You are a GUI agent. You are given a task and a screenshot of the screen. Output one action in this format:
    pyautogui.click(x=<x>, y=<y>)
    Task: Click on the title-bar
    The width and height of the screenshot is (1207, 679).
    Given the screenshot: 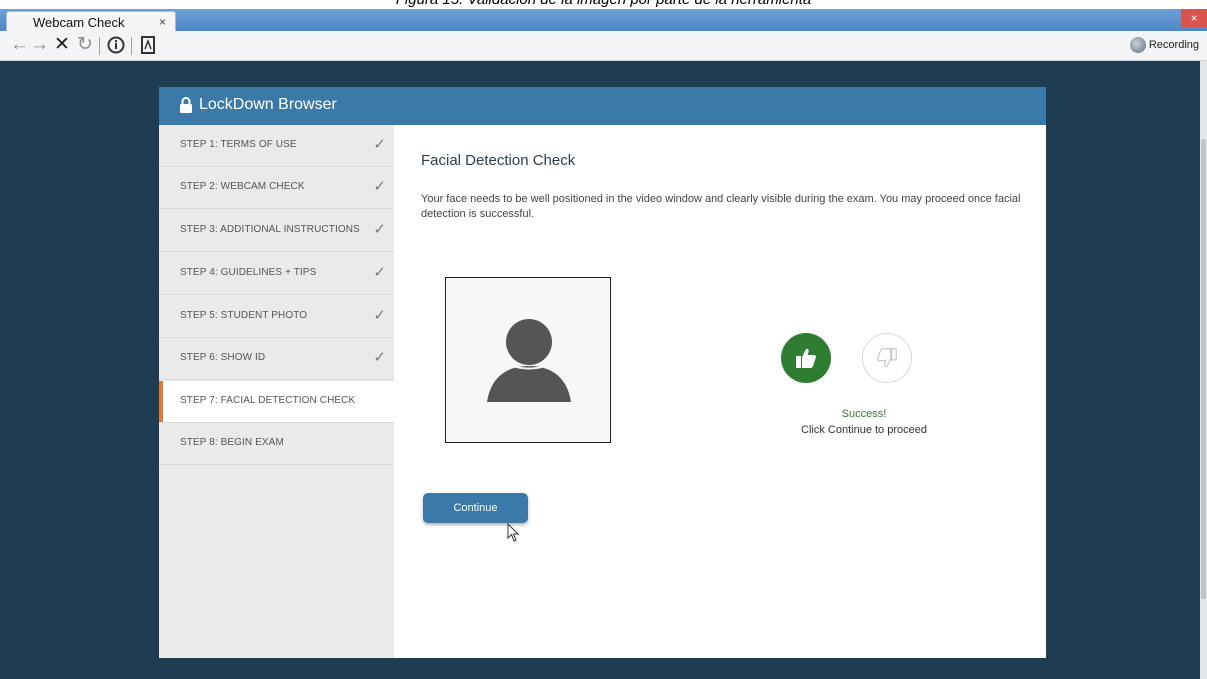 What is the action you would take?
    pyautogui.click(x=603, y=20)
    